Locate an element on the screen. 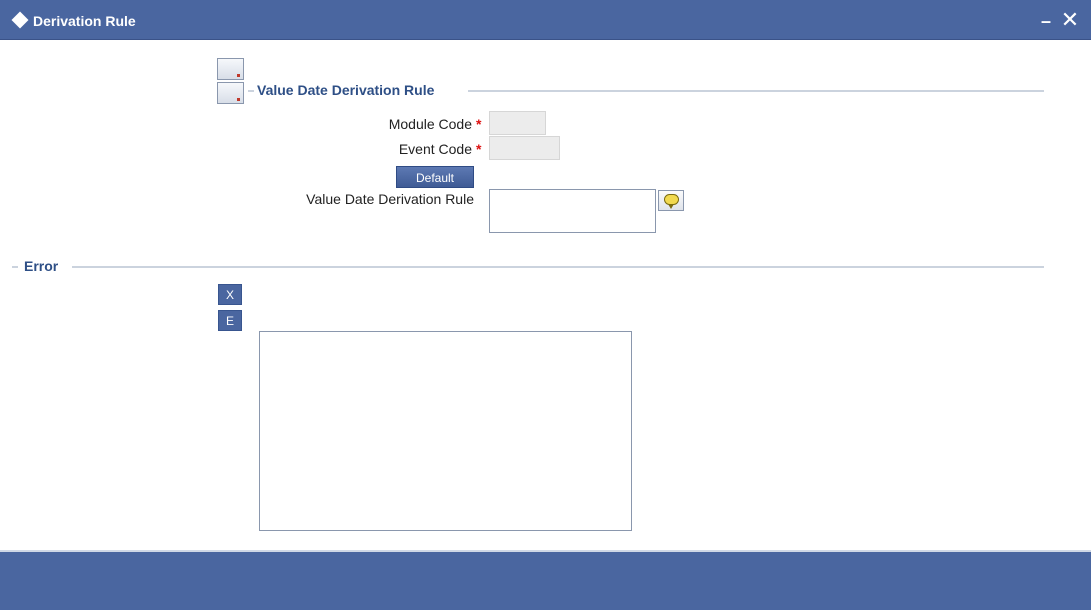  minimize-icon: – is located at coordinates (1046, 21).